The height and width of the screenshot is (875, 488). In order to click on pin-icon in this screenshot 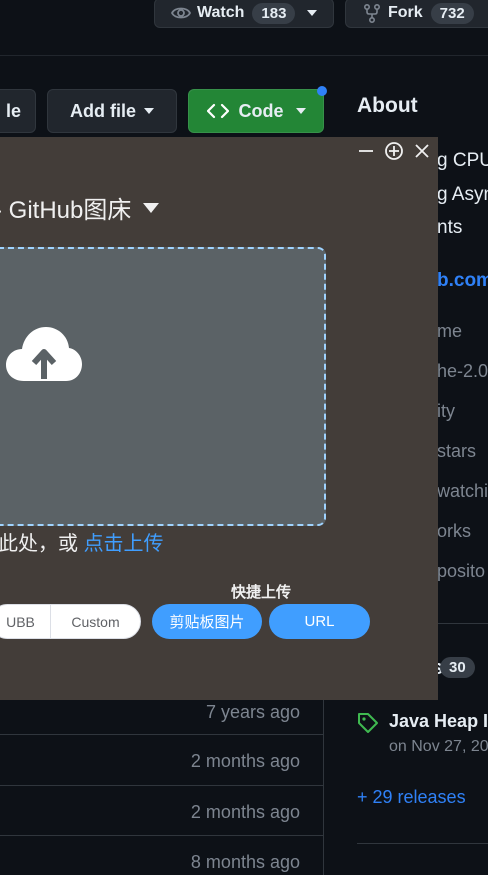, I will do `click(394, 151)`.